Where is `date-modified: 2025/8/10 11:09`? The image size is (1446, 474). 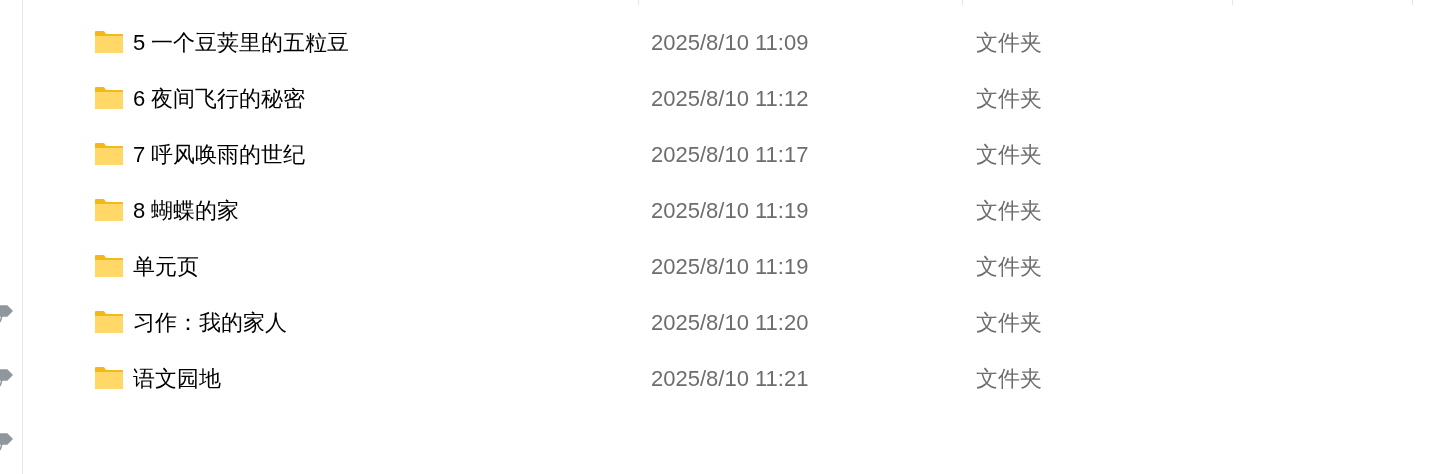
date-modified: 2025/8/10 11:09 is located at coordinates (730, 42).